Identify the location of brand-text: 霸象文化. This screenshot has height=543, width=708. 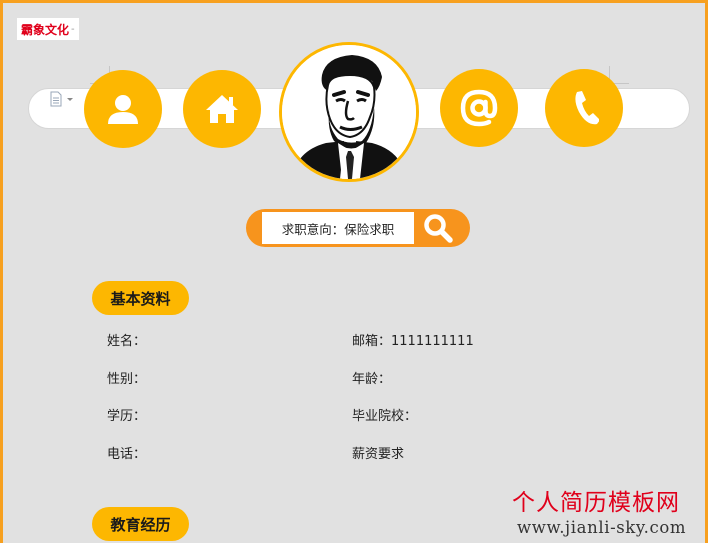
(45, 29).